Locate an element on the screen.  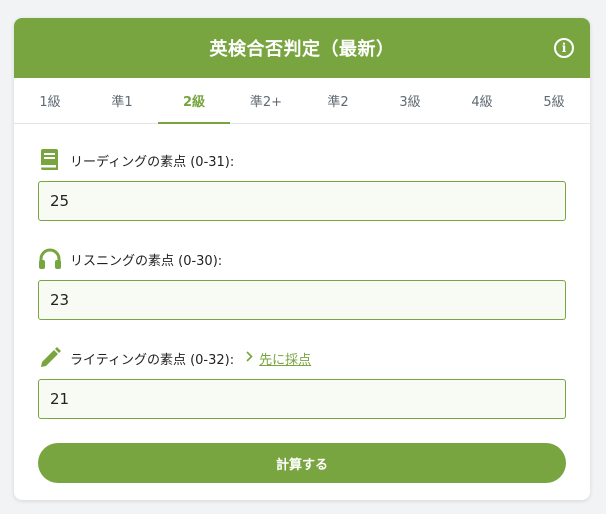
tab-grade-pre1: 準1 is located at coordinates (122, 100).